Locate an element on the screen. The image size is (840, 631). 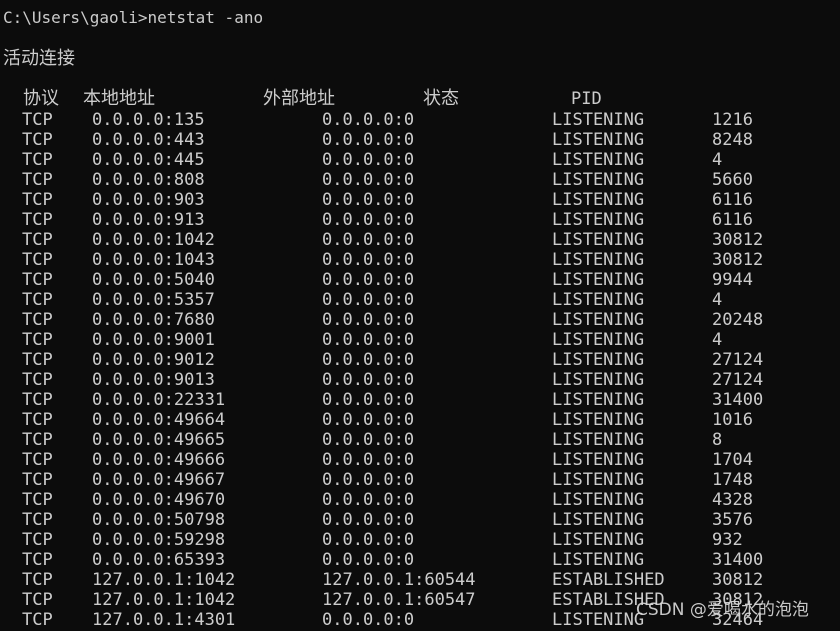
row-local-address: 127.0.0.1:1042 is located at coordinates (164, 580).